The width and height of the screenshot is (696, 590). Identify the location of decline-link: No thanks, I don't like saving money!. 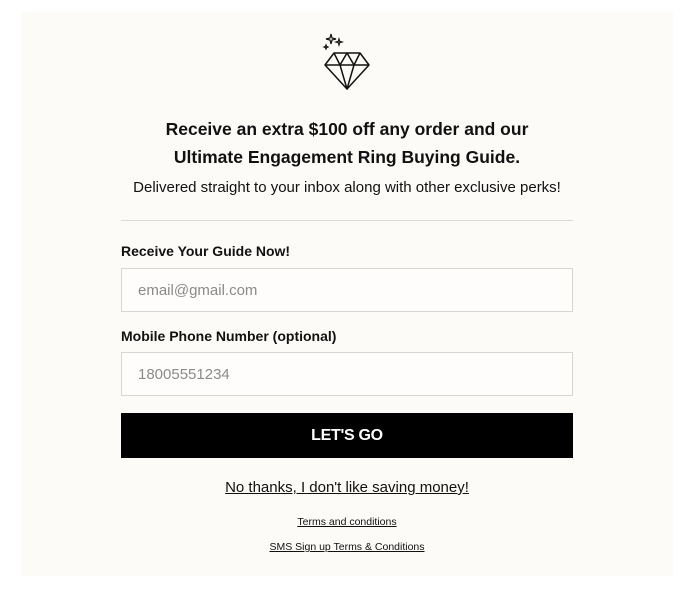
(347, 487).